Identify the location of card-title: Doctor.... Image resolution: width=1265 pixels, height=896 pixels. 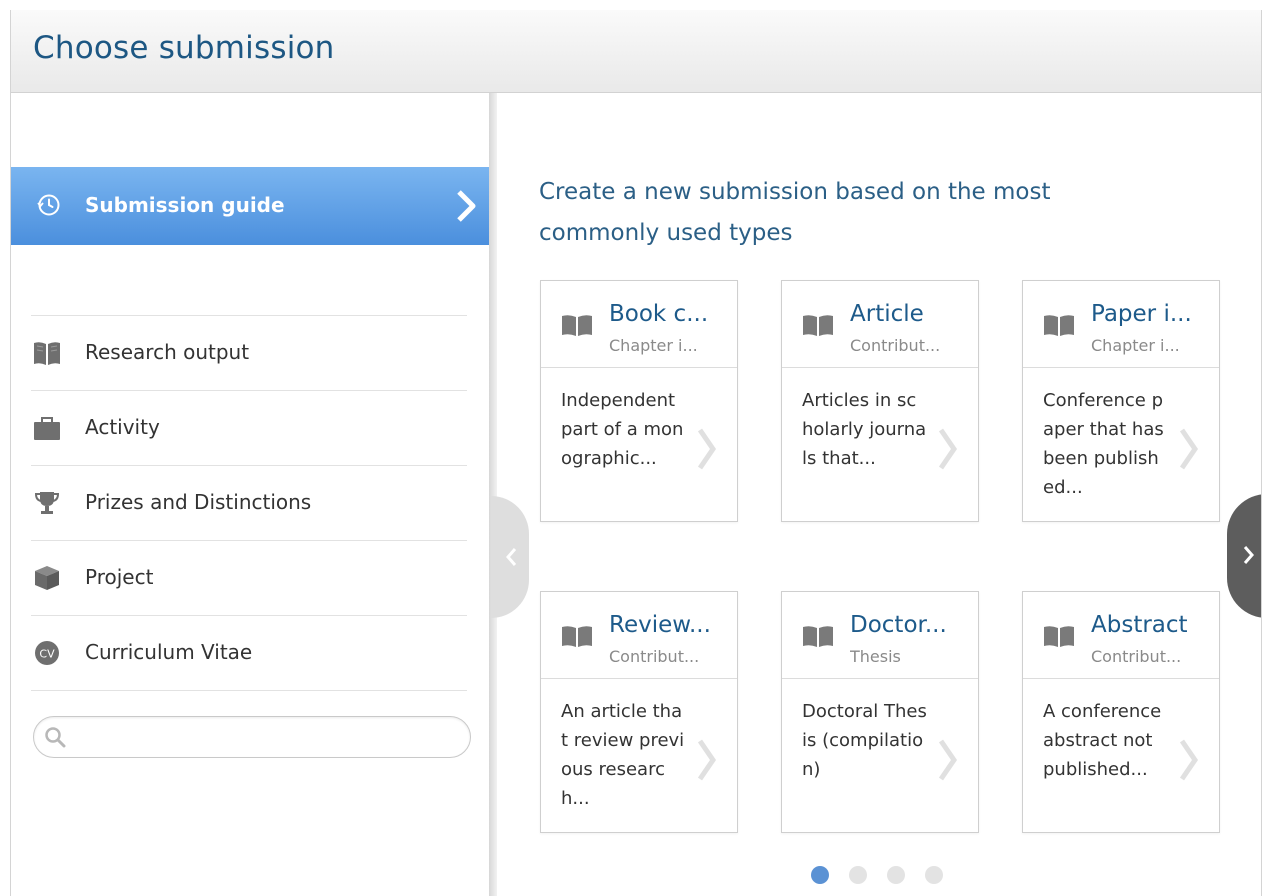
(898, 625).